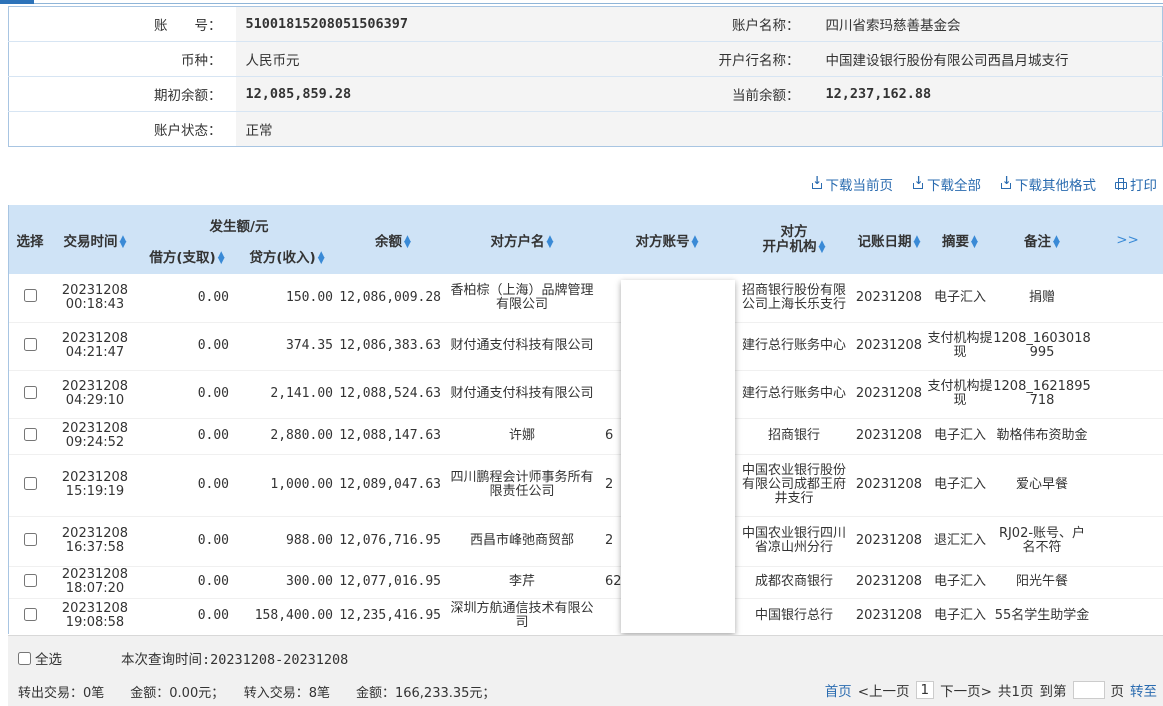 The width and height of the screenshot is (1163, 706). I want to click on select-all: 全选, so click(40, 658).